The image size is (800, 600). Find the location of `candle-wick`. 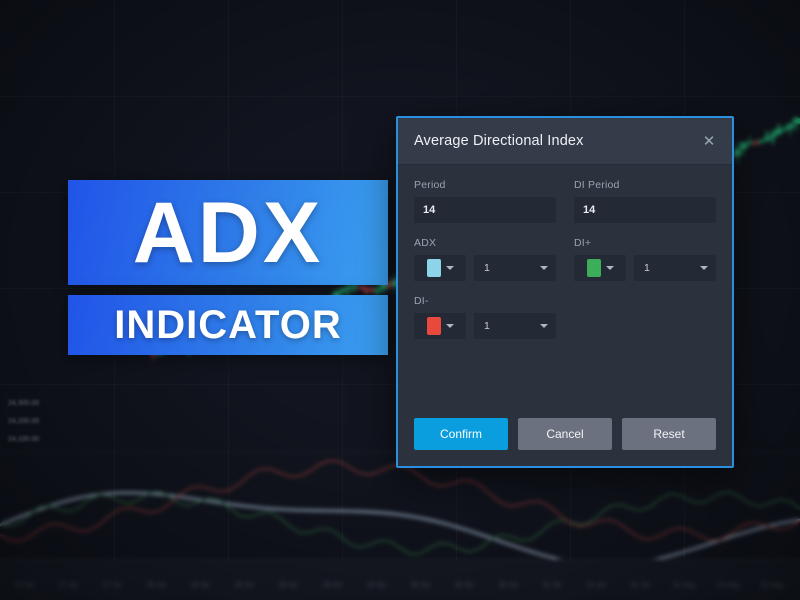

candle-wick is located at coordinates (749, 141).